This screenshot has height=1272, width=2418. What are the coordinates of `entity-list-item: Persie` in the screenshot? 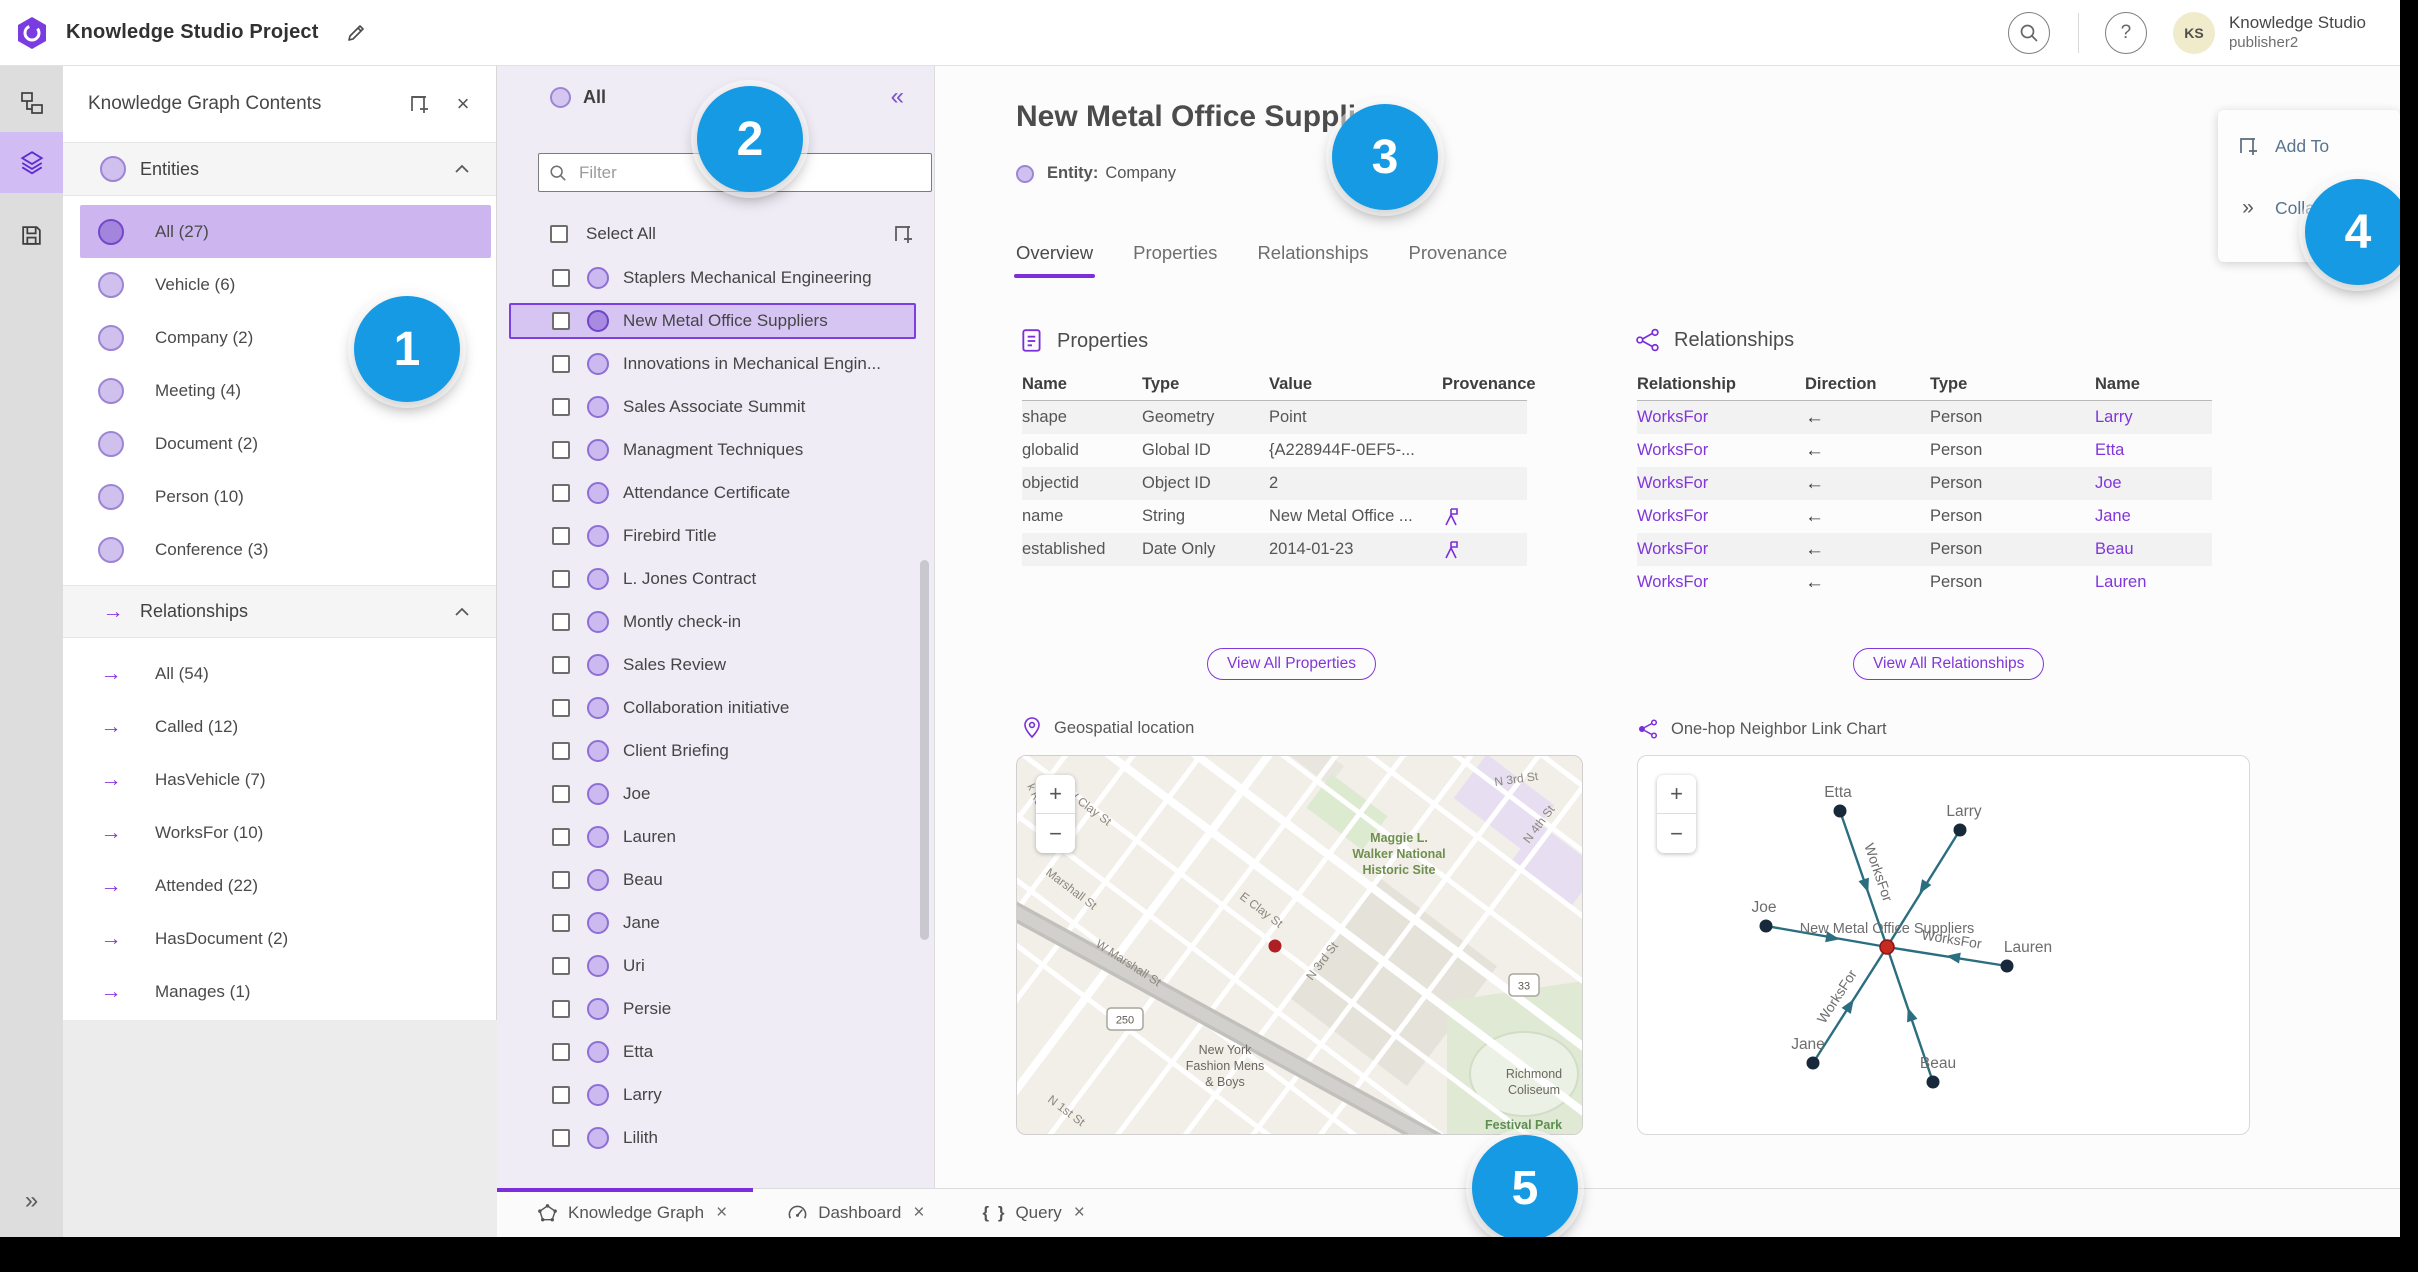 It's located at (712, 1009).